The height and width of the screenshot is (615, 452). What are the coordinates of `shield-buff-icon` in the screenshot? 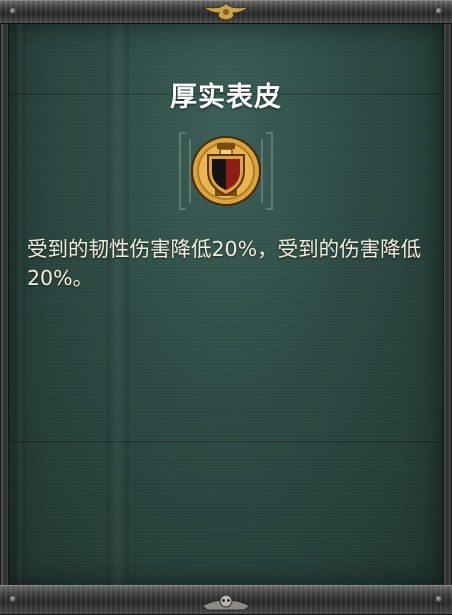 It's located at (226, 171).